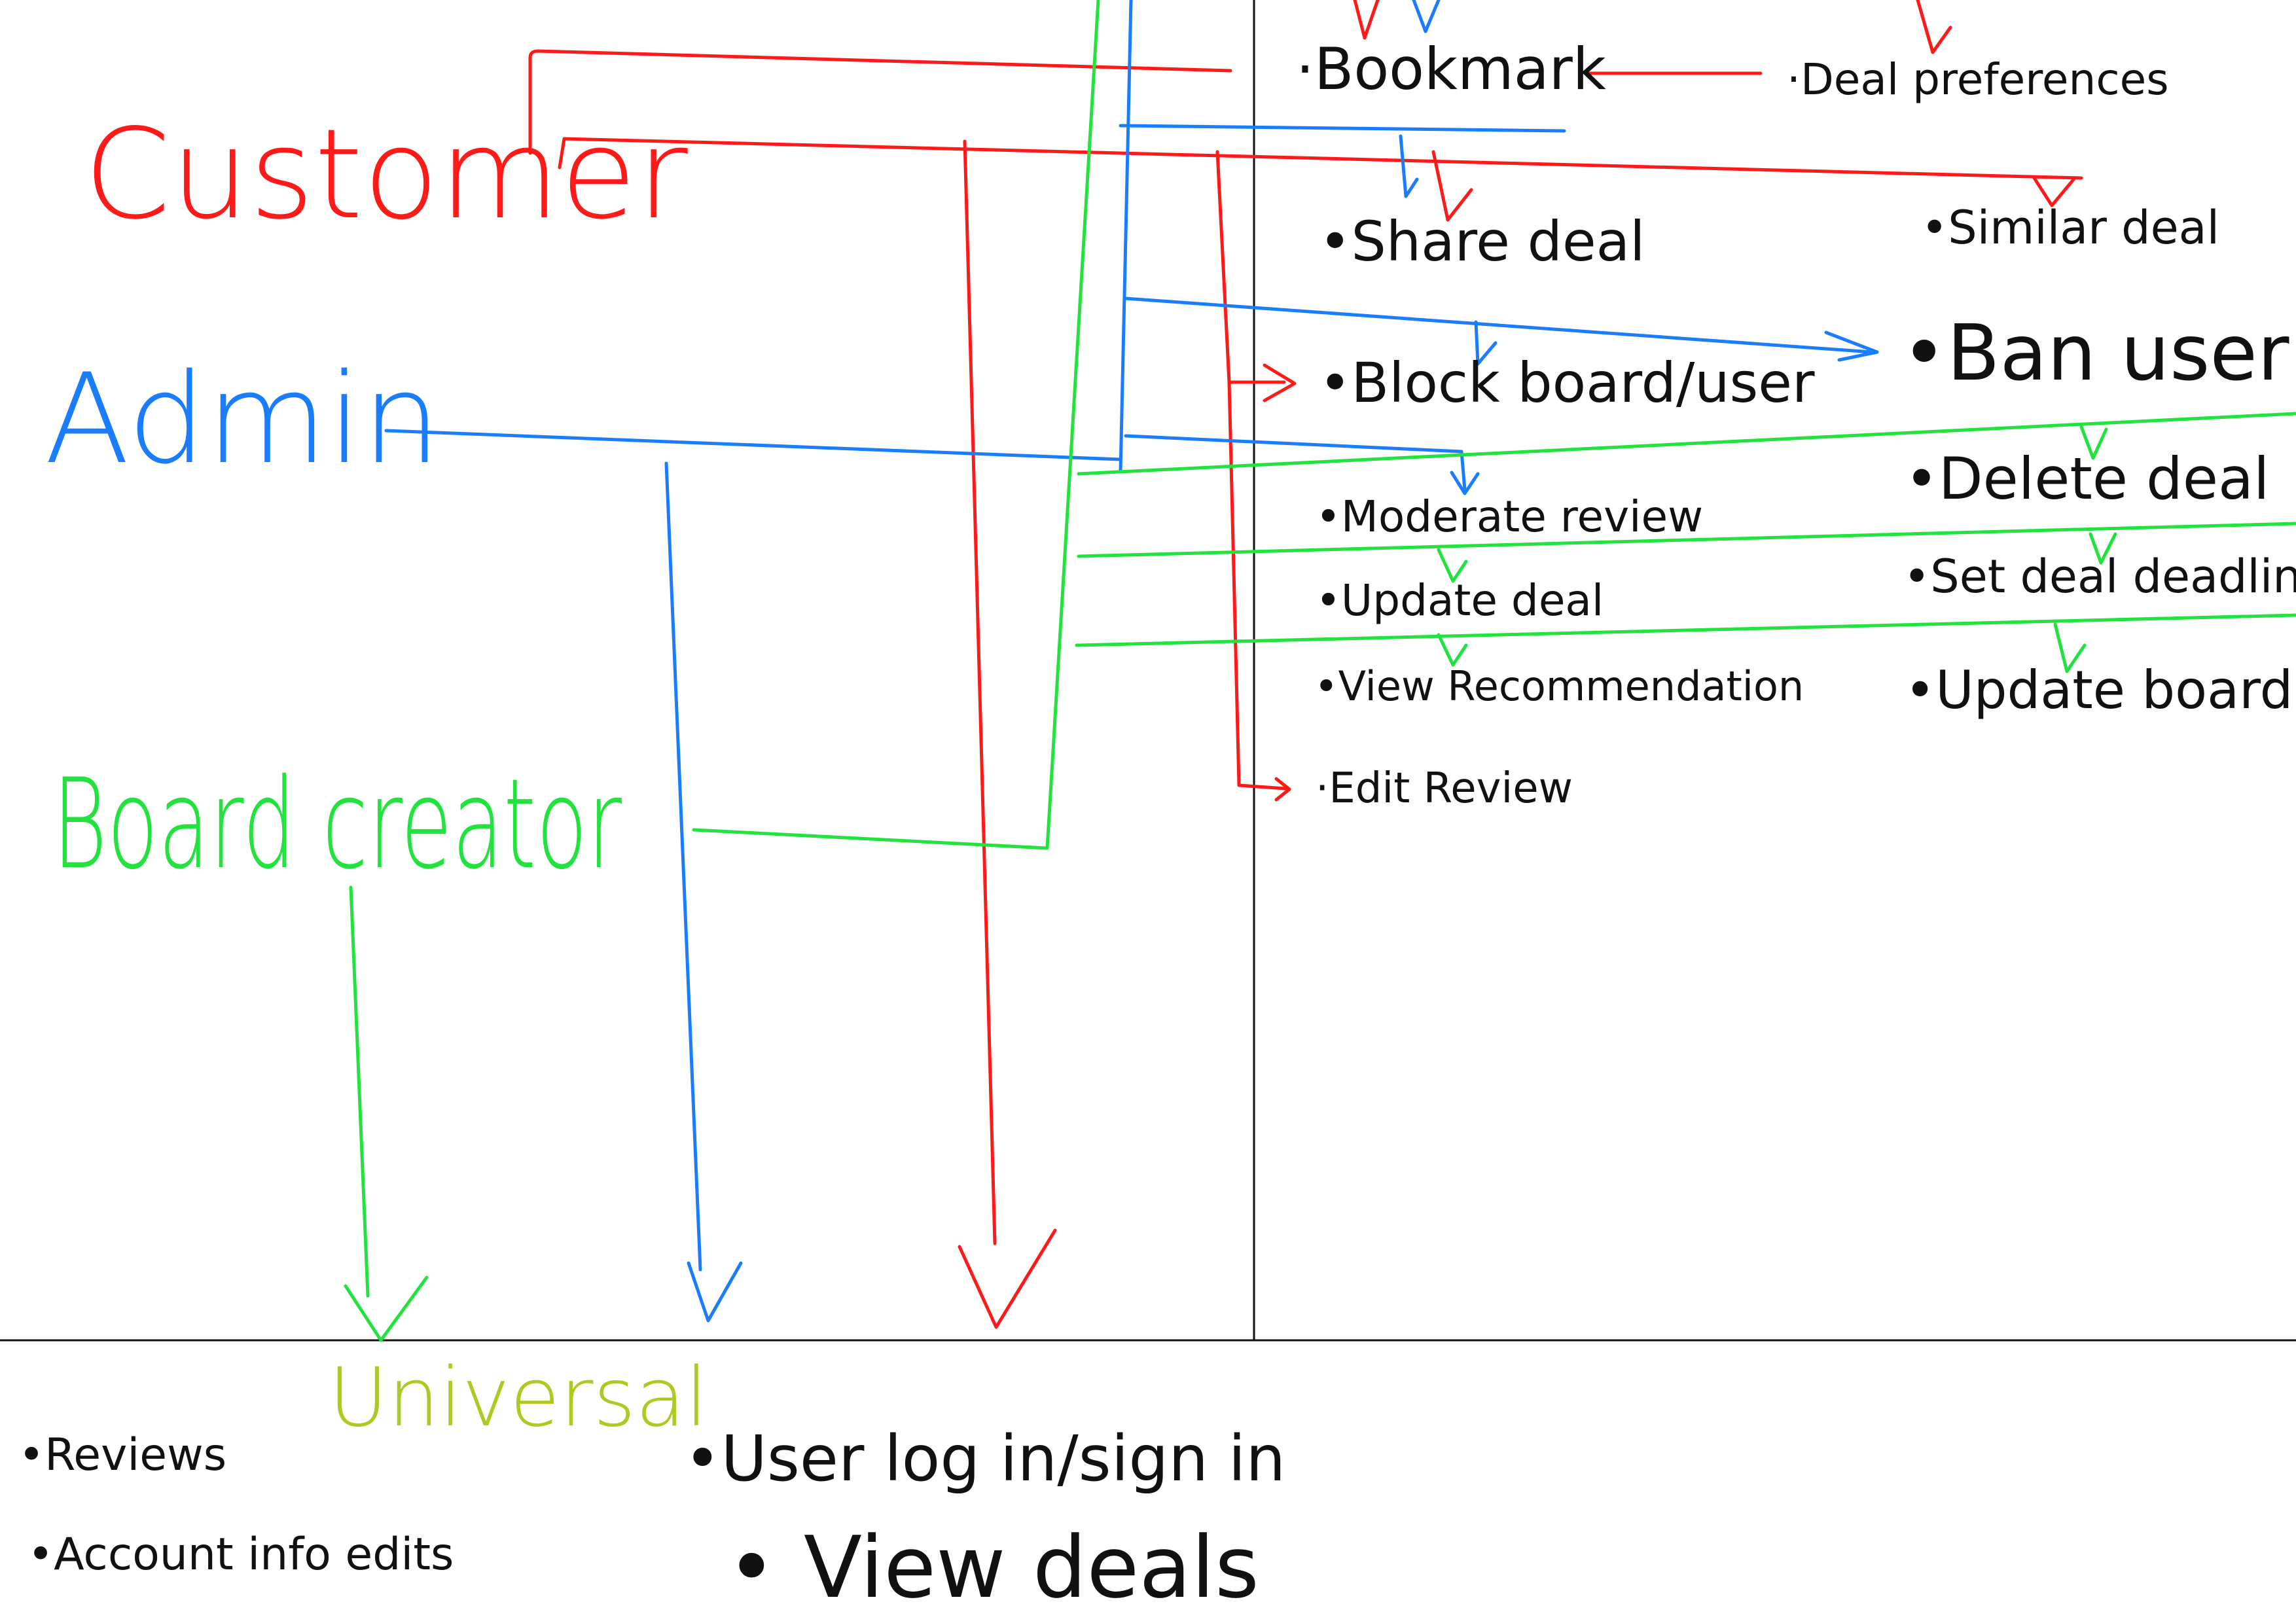  Describe the element at coordinates (2070, 228) in the screenshot. I see `feature-similar-deal: •Similar deal` at that location.